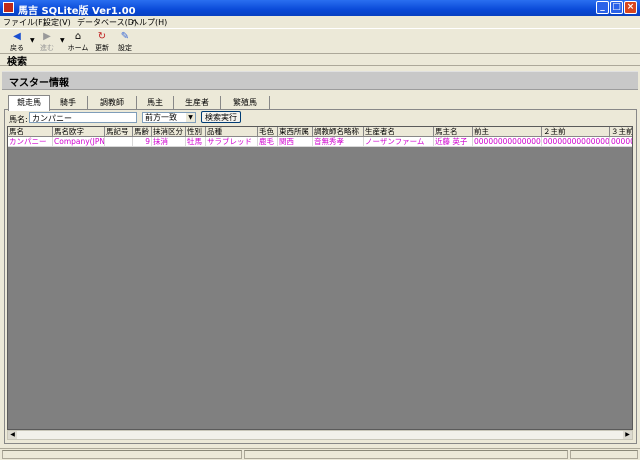  I want to click on forward-button: ▶ 進む, so click(47, 42).